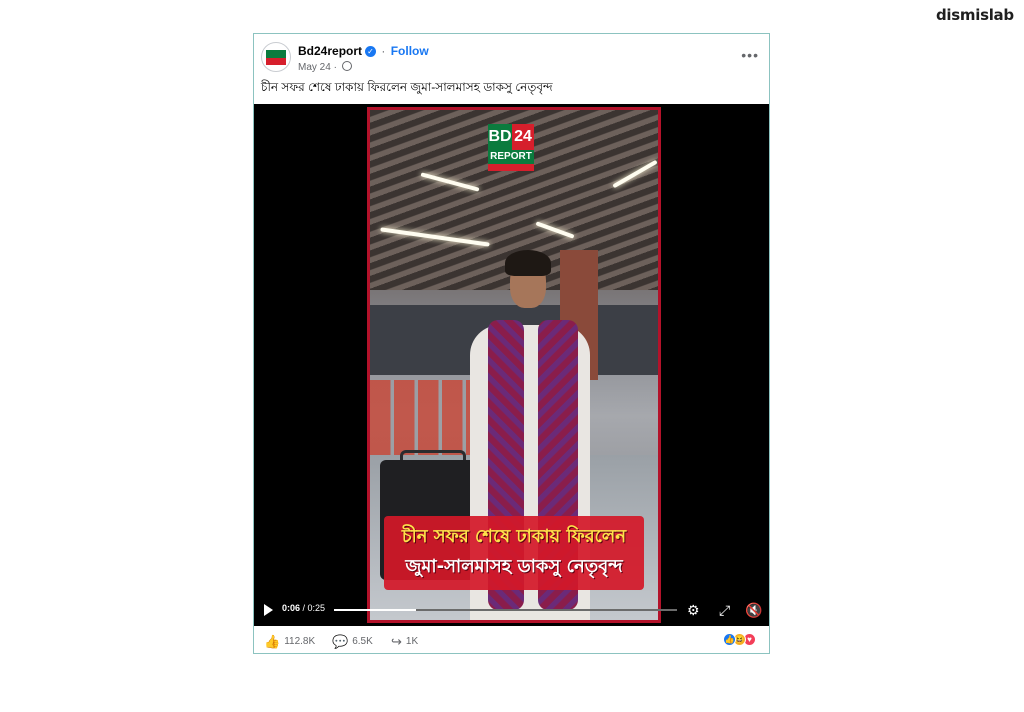  I want to click on like-stat: 👍 112.8K, so click(289, 642).